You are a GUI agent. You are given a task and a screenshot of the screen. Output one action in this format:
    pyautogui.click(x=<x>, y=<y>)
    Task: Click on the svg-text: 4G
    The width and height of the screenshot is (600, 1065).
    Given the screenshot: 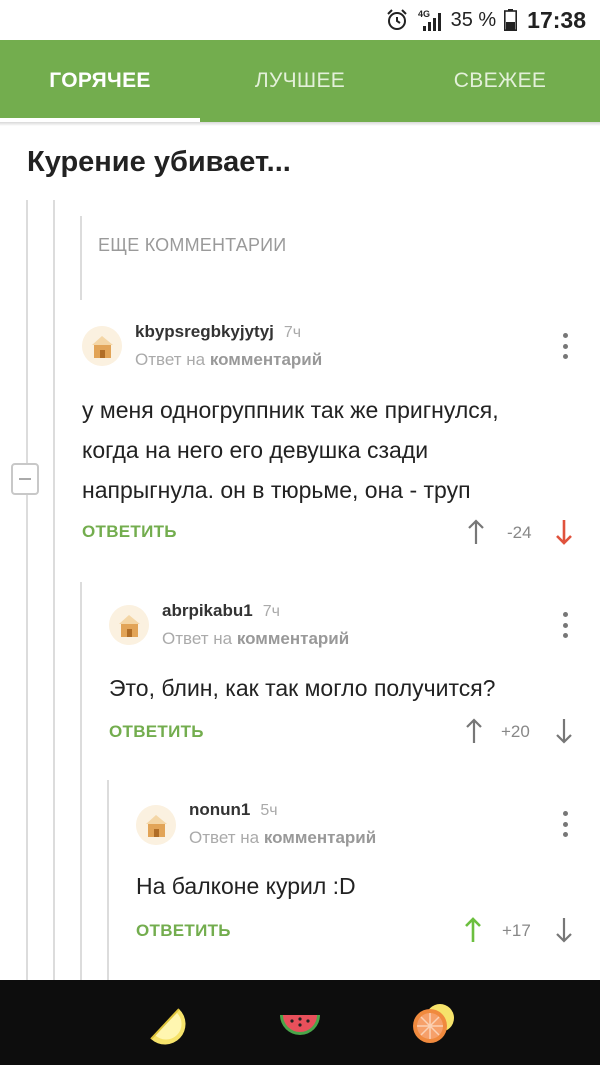 What is the action you would take?
    pyautogui.click(x=424, y=14)
    